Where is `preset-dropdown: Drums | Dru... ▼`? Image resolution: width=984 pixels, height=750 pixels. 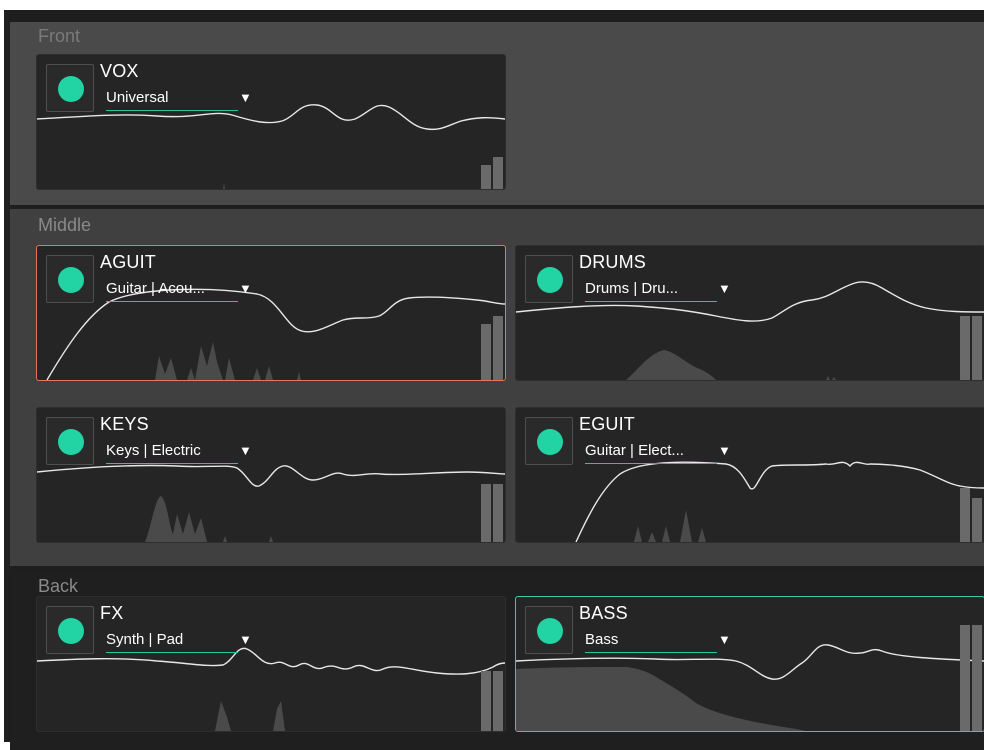 preset-dropdown: Drums | Dru... ▼ is located at coordinates (658, 290).